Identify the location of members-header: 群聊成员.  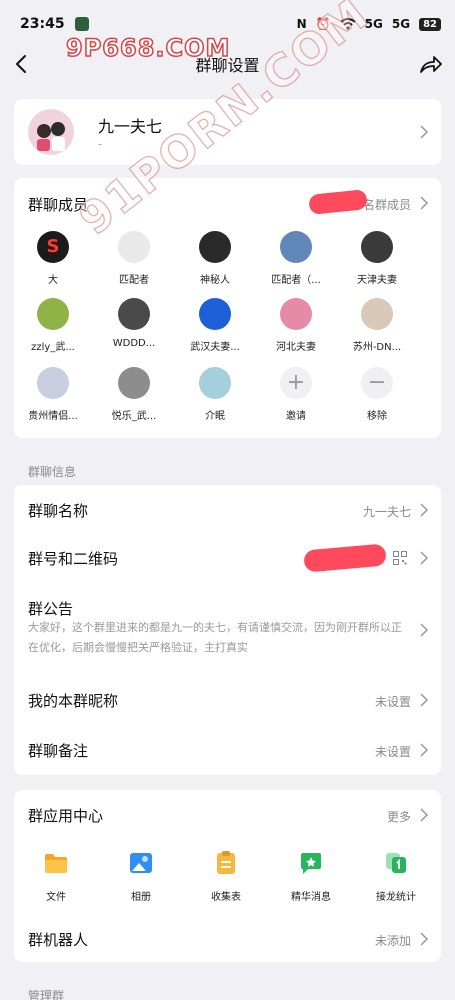
(58, 205).